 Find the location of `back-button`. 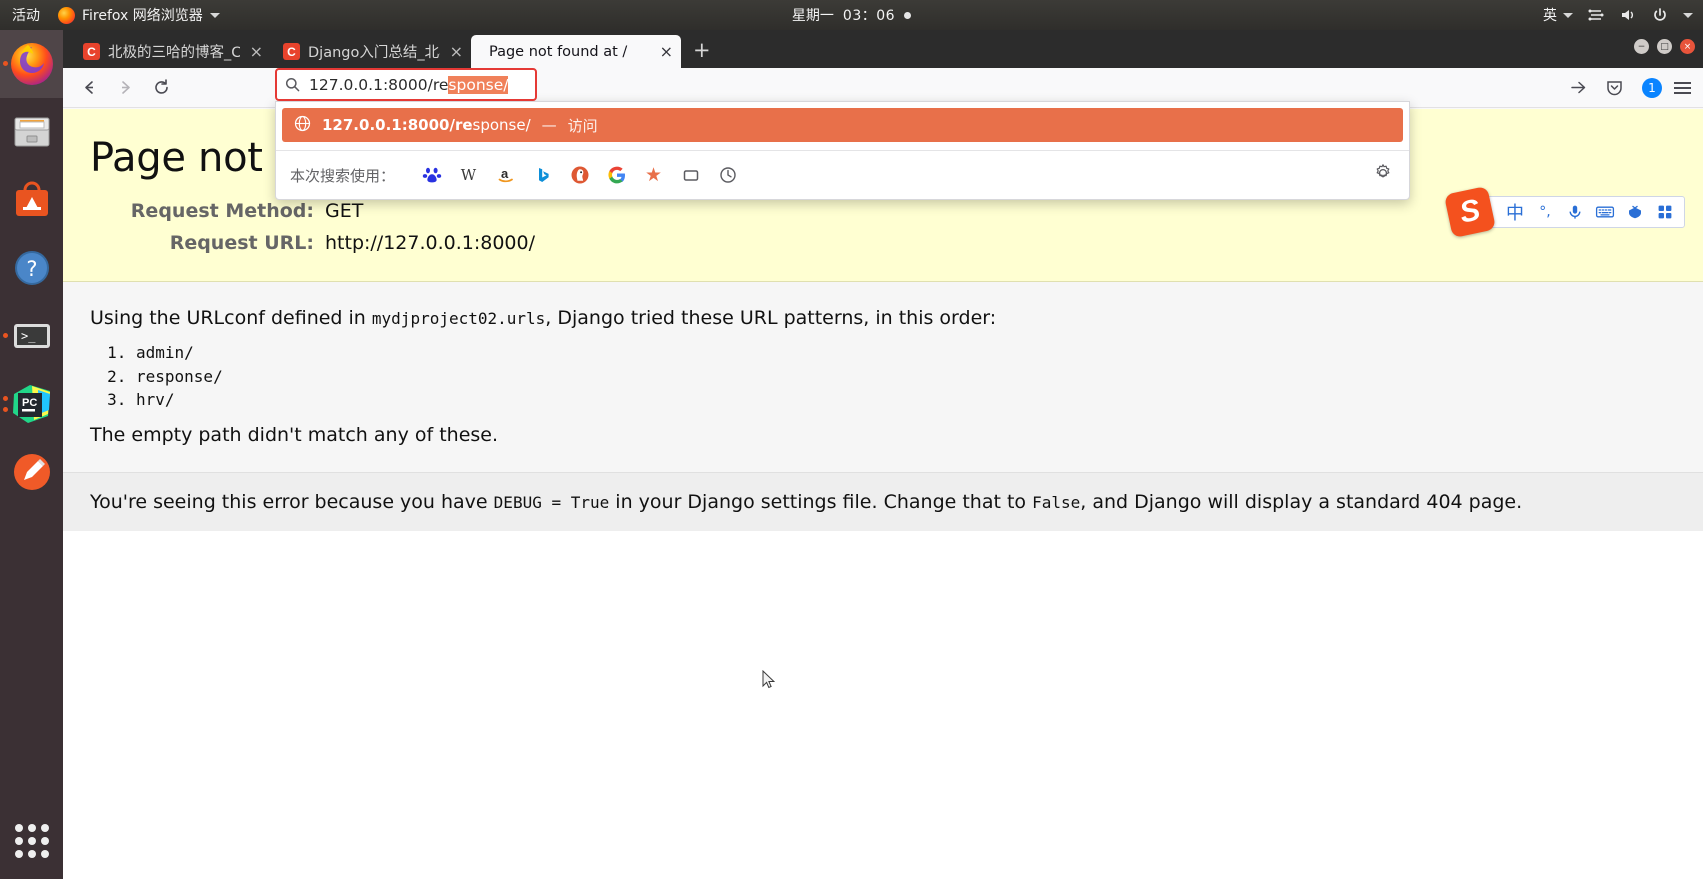

back-button is located at coordinates (89, 88).